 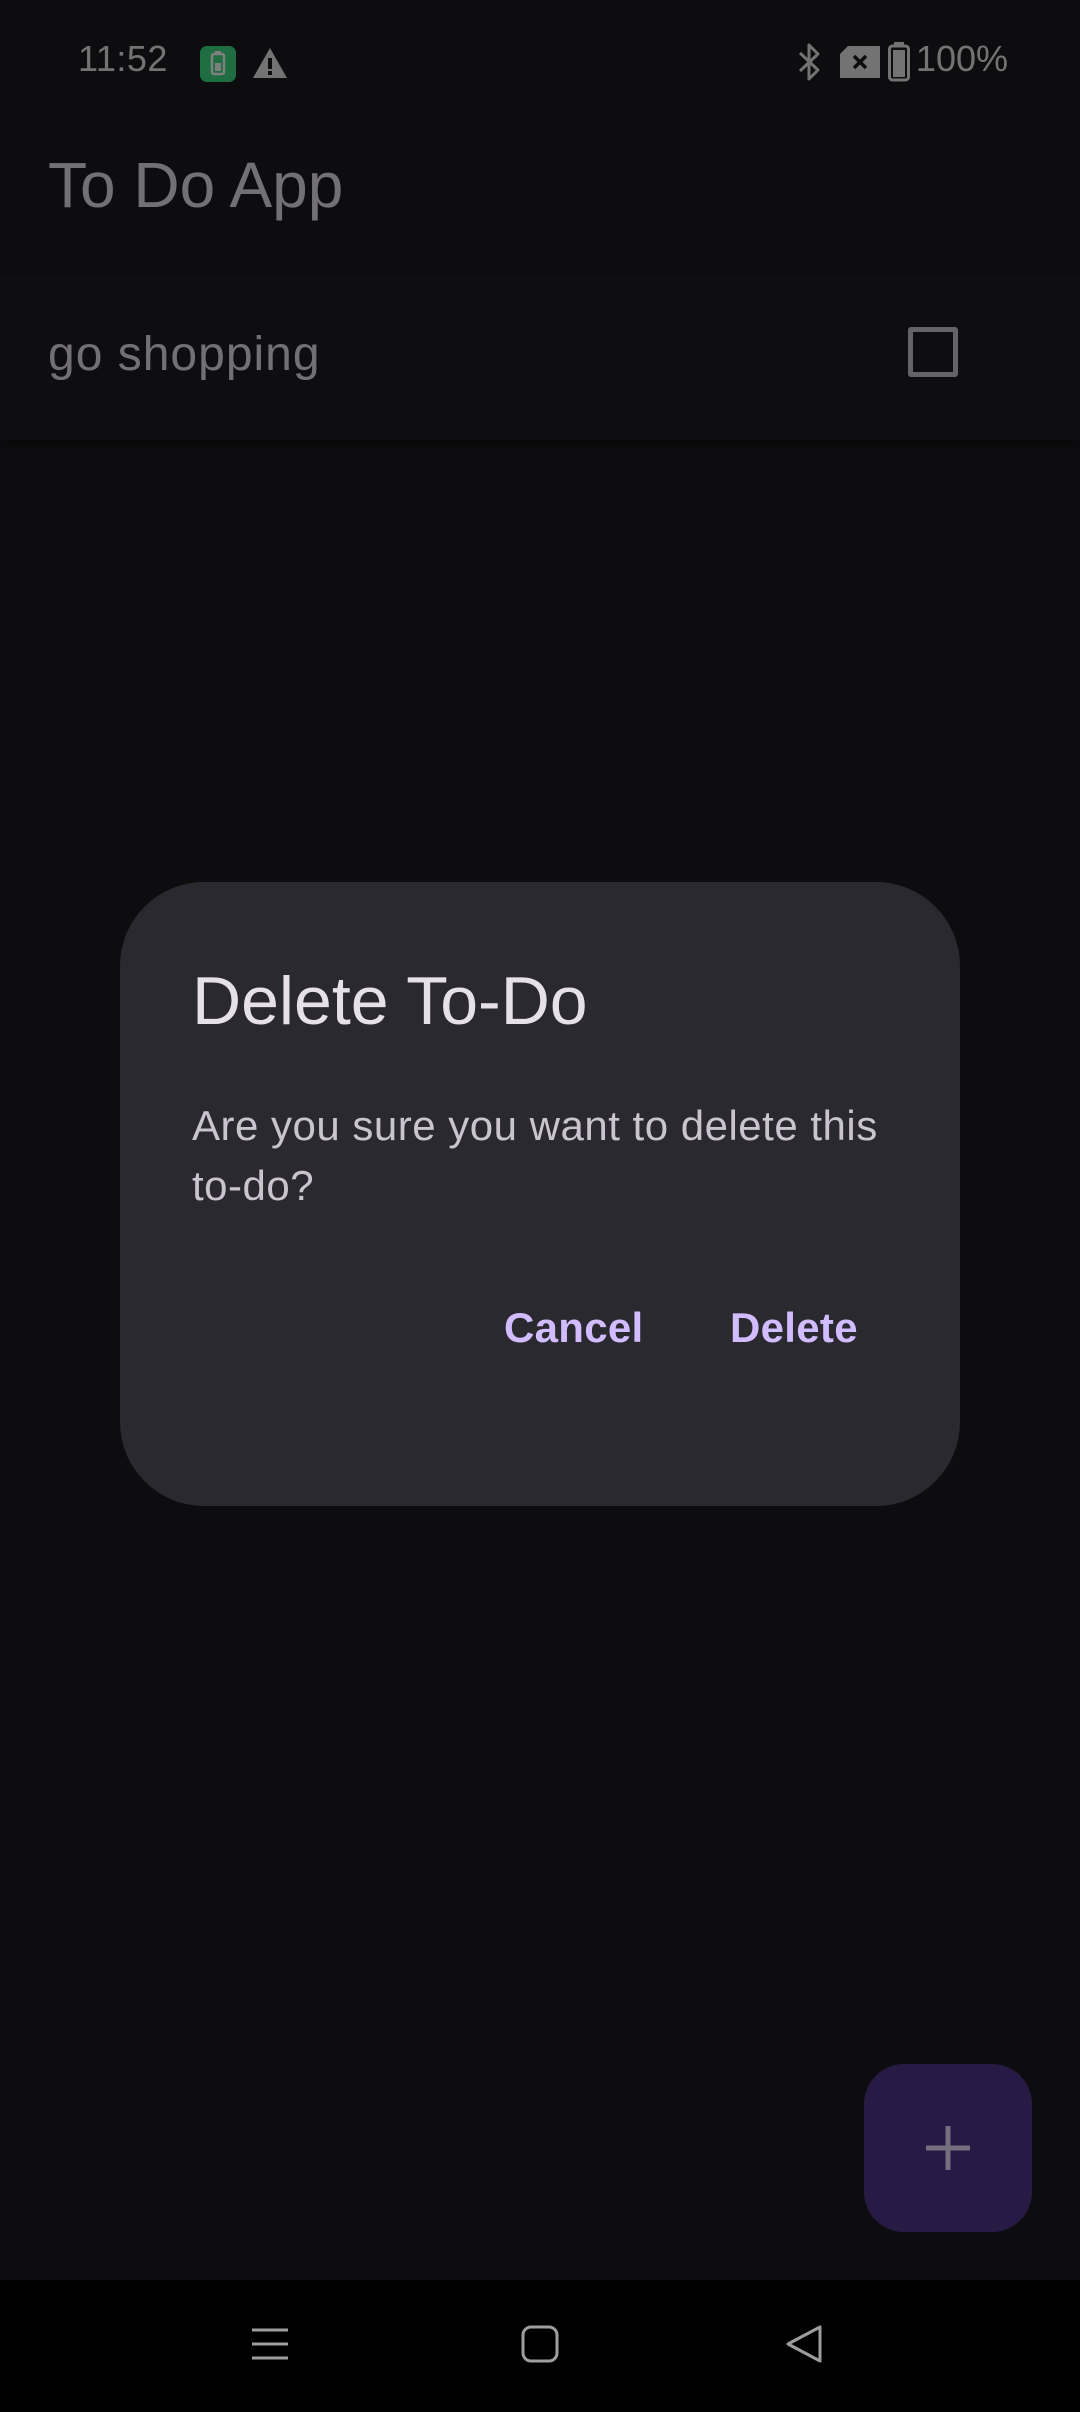 I want to click on home-icon, so click(x=540, y=2346).